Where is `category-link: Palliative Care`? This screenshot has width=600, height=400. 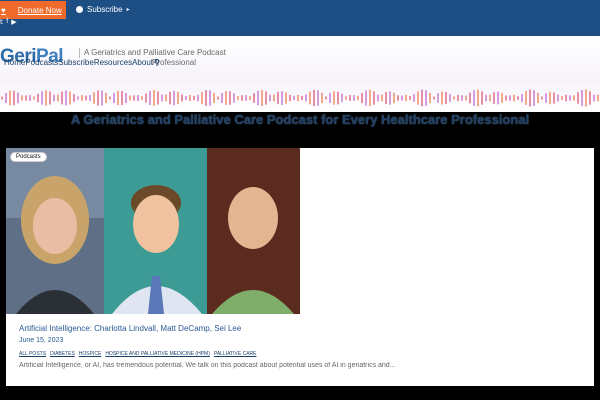
category-link: Palliative Care is located at coordinates (235, 354).